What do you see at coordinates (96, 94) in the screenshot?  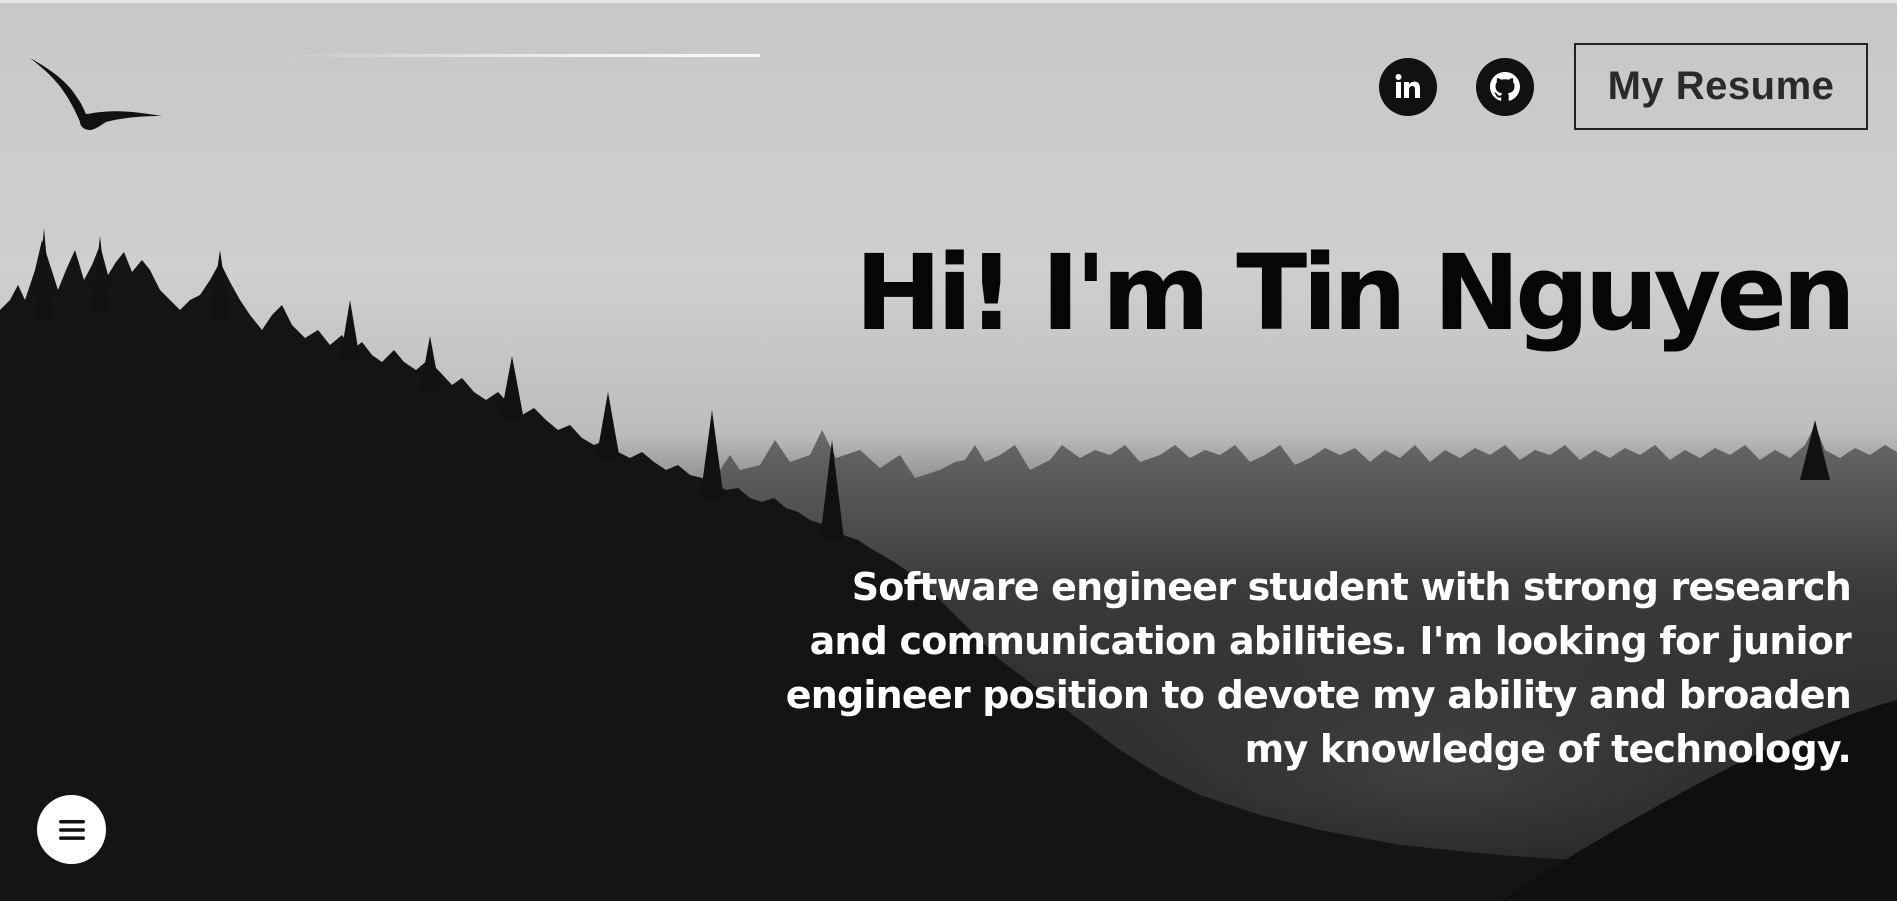 I see `bird-icon` at bounding box center [96, 94].